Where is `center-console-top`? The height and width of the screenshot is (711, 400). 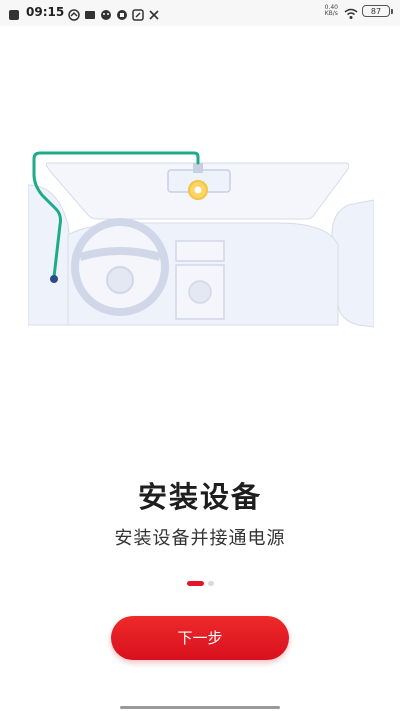 center-console-top is located at coordinates (200, 251).